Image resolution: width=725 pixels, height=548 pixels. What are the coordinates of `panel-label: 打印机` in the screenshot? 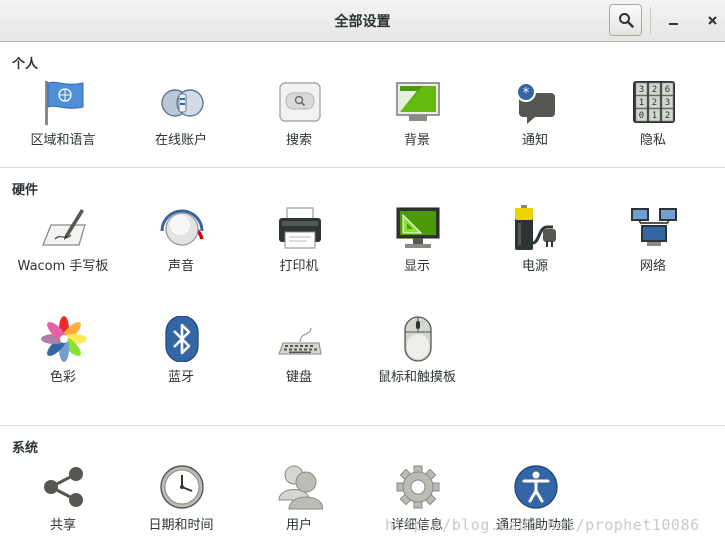 It's located at (299, 266).